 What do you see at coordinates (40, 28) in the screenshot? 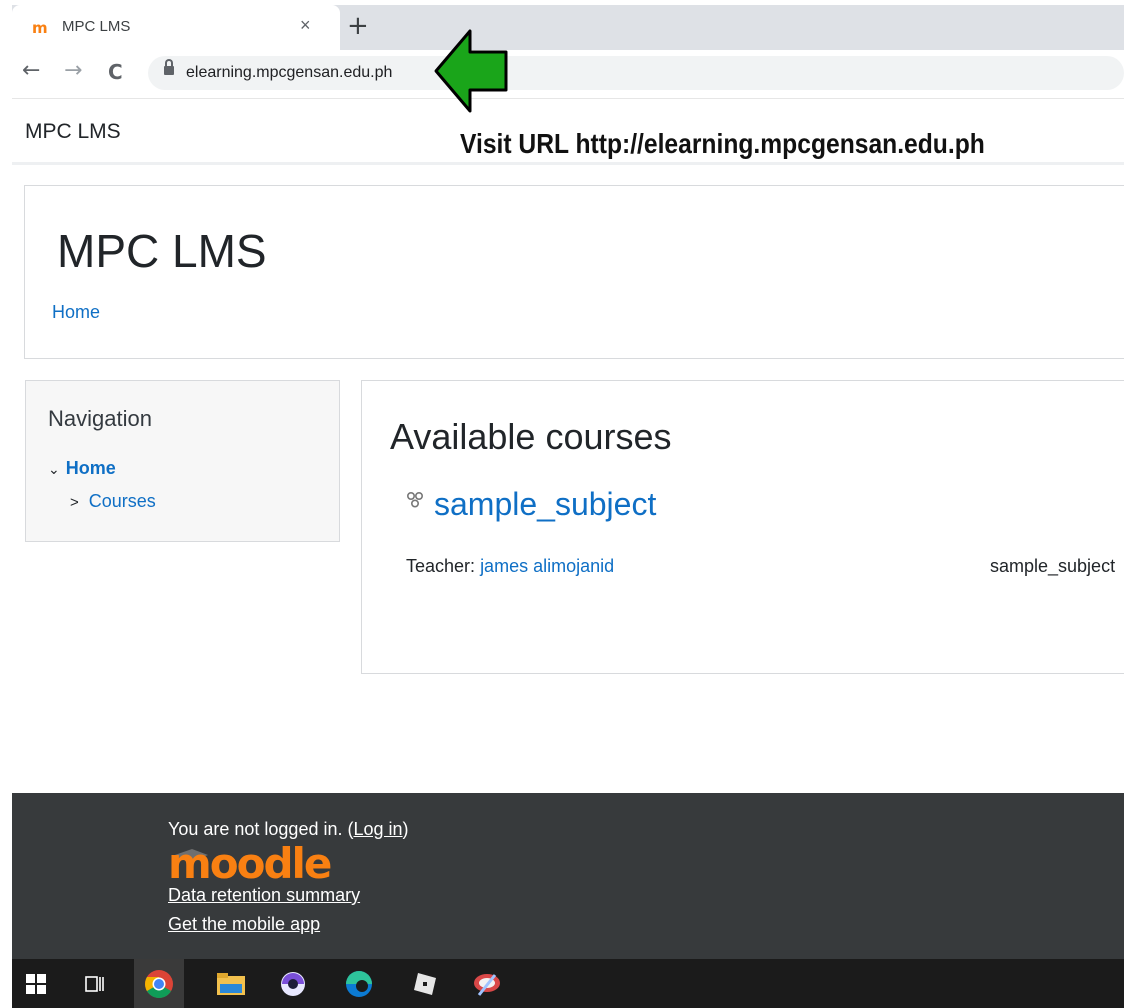
I see `moodle-favicon-icon: m` at bounding box center [40, 28].